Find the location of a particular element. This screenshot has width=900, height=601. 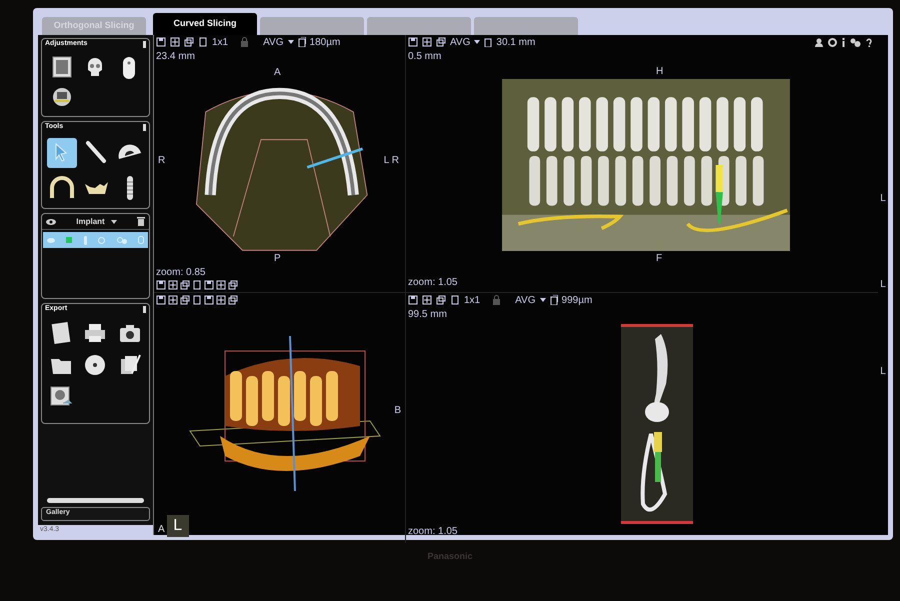

depth-label: 23.4 mm is located at coordinates (175, 57).